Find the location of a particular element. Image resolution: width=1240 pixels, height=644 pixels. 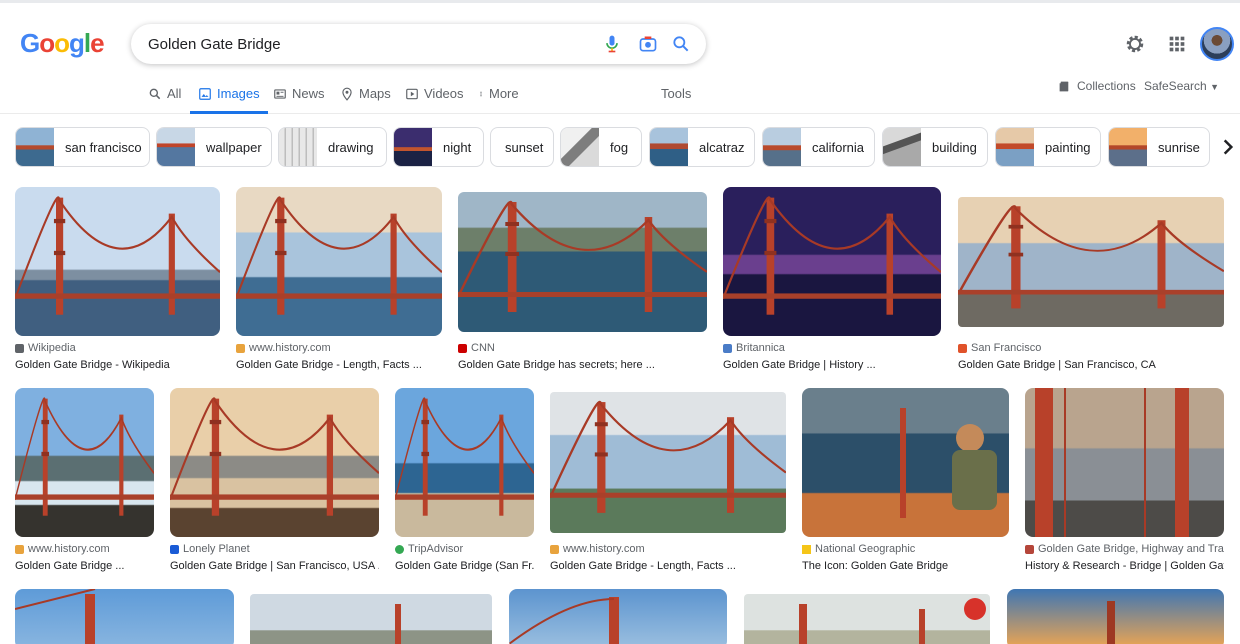

logo-letter: e is located at coordinates (97, 43).